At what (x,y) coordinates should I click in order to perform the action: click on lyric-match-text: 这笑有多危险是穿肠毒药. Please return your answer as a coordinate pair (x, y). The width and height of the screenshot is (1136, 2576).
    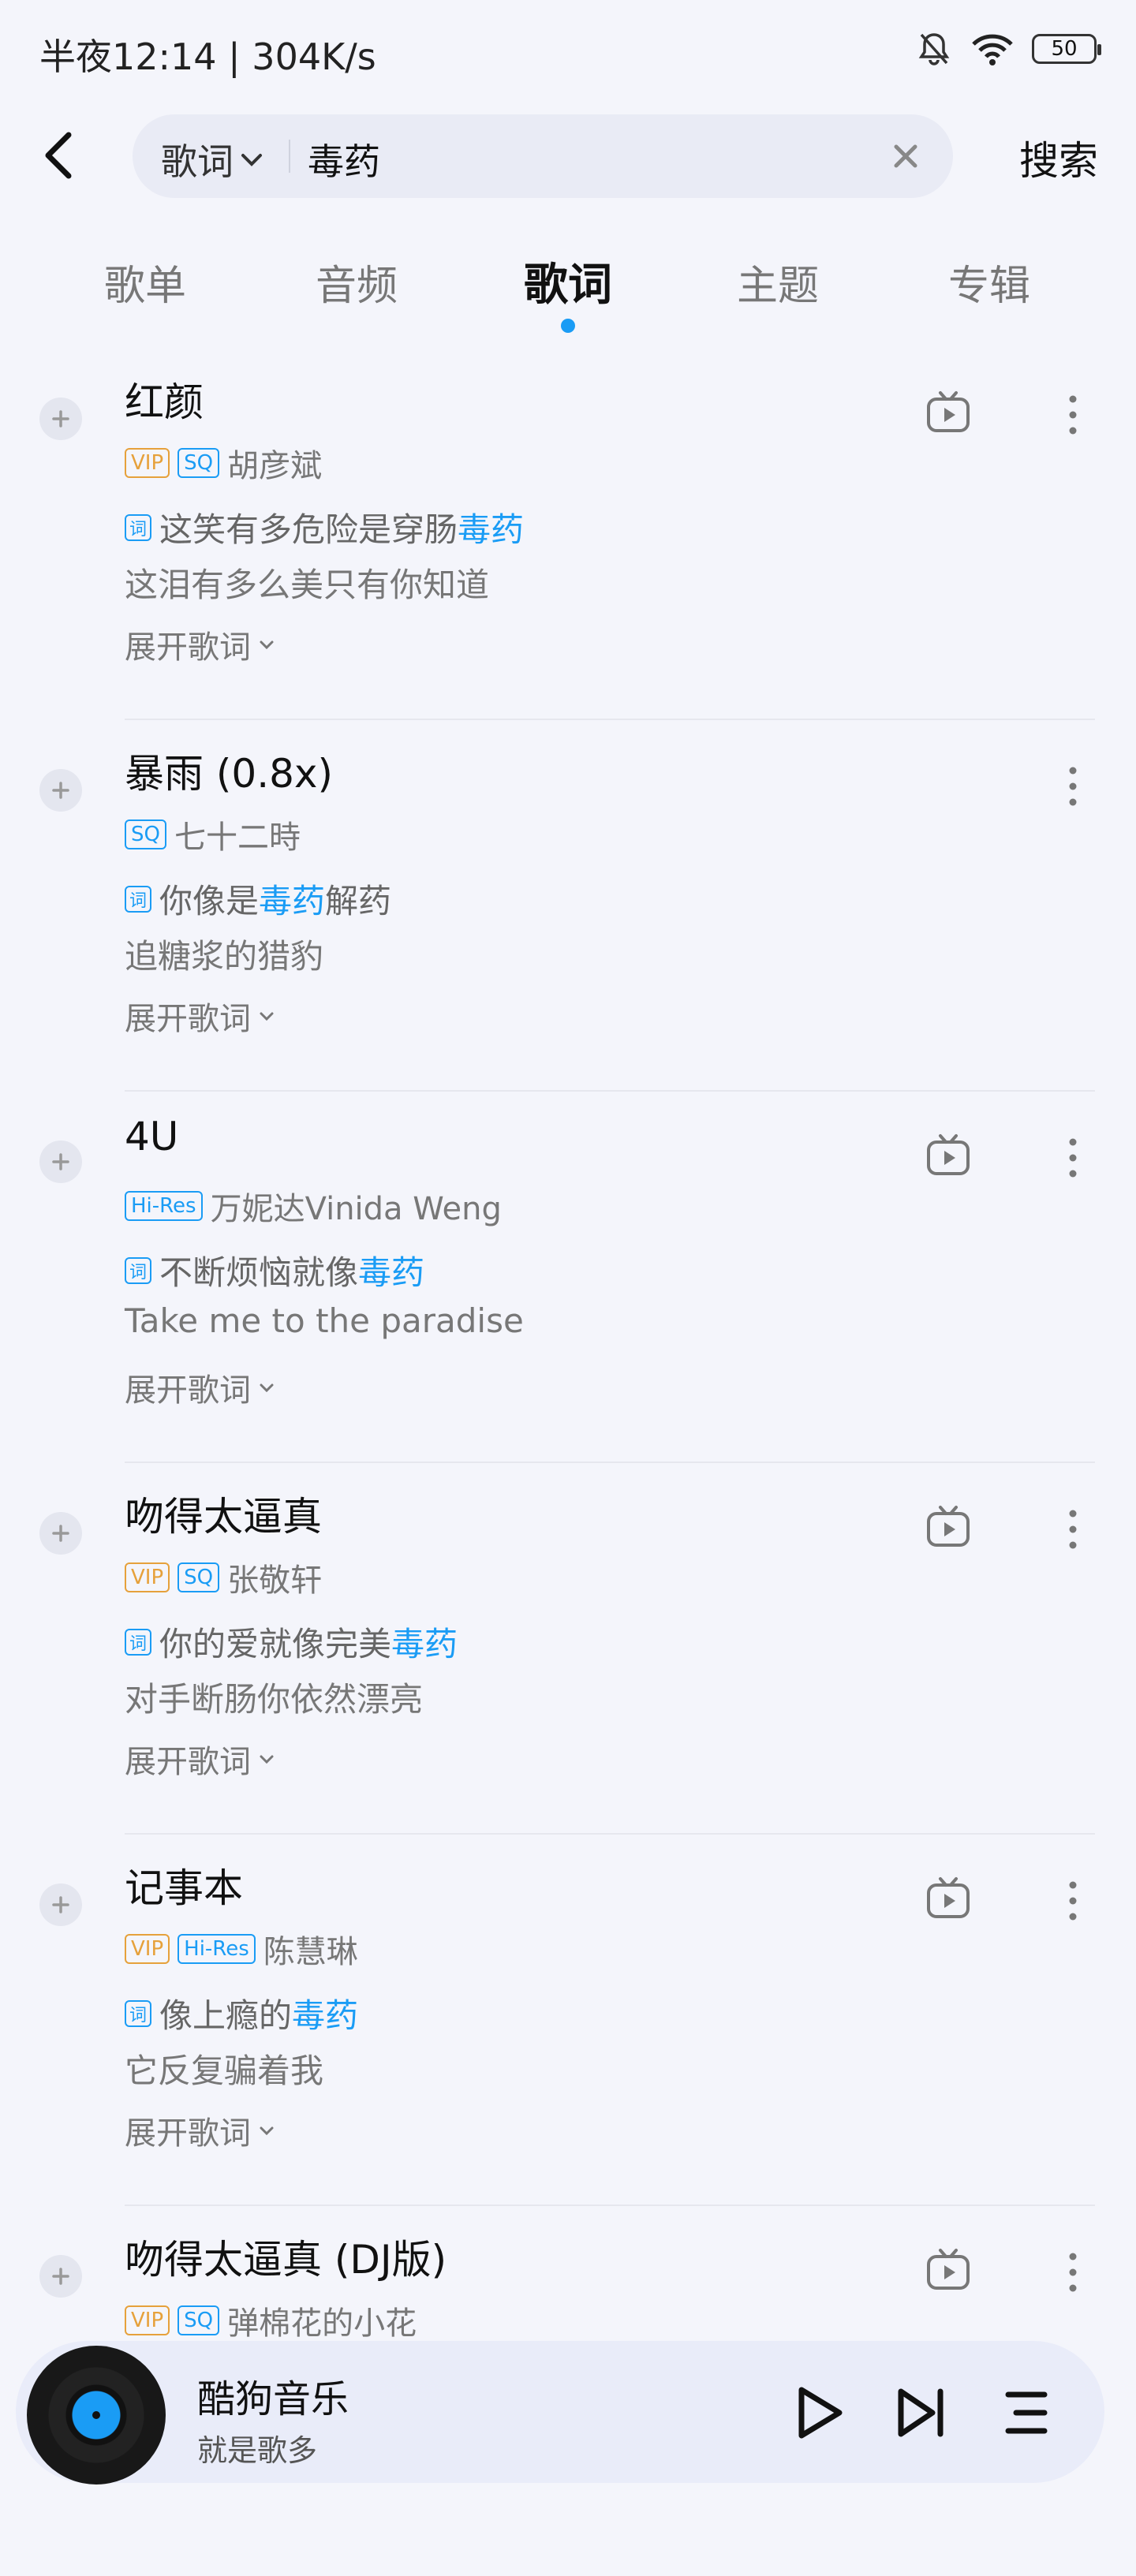
    Looking at the image, I should click on (342, 529).